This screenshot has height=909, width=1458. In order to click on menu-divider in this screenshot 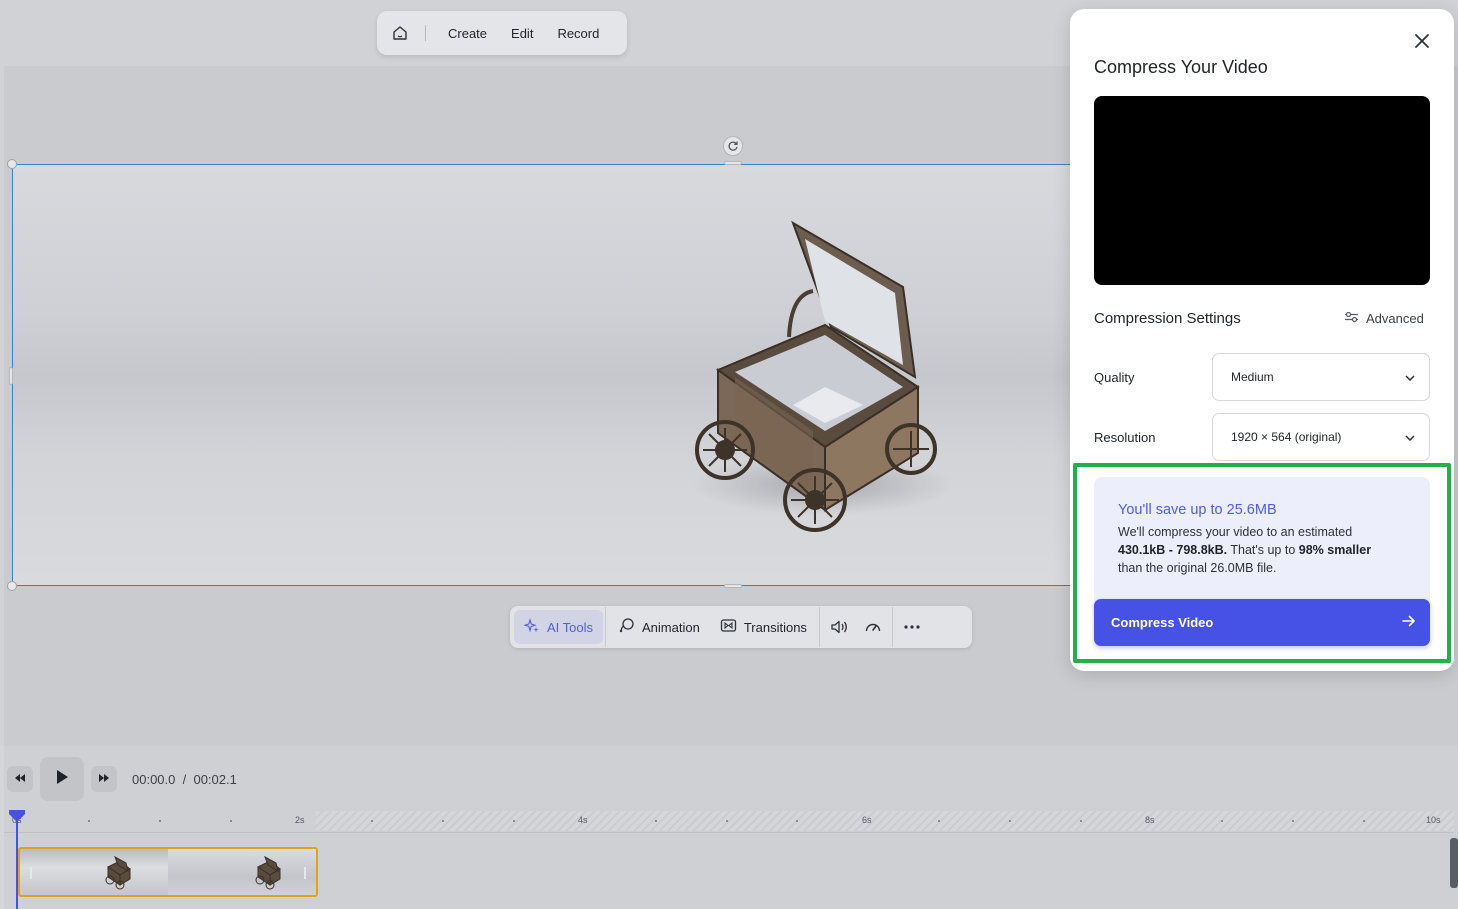, I will do `click(425, 33)`.